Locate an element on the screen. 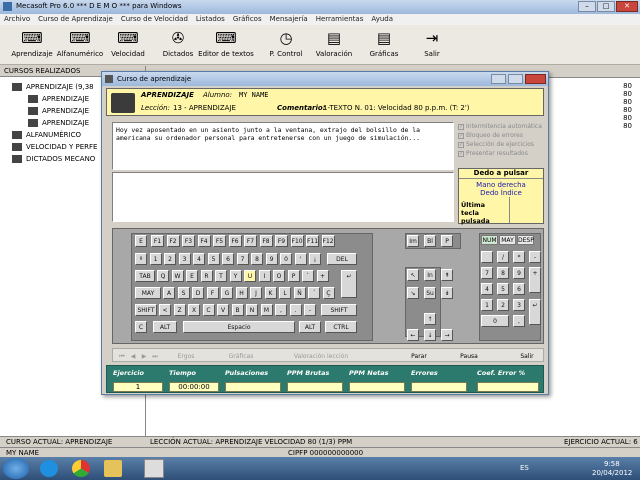 The height and width of the screenshot is (480, 640). menu-item-2: Curso de Velocidad is located at coordinates (154, 19).